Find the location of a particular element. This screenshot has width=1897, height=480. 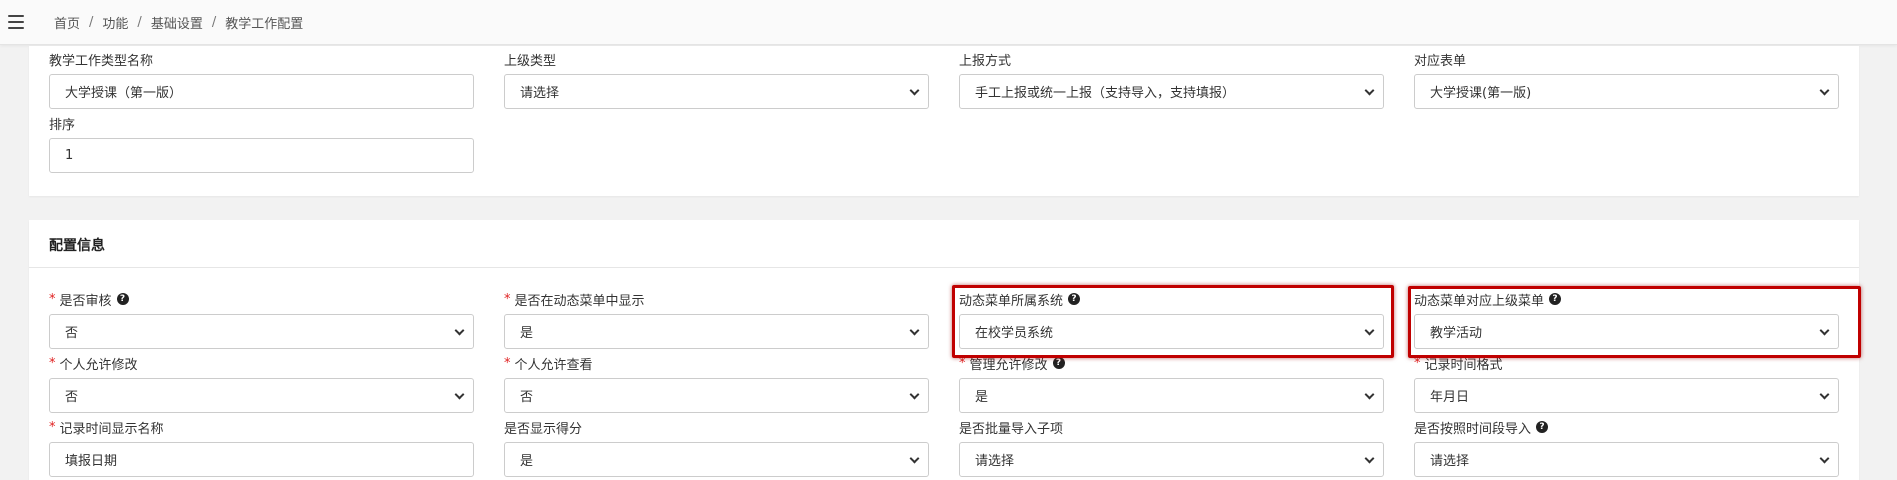

menu-parent-field: 动态菜单对应上级菜单 ? 教学活动 is located at coordinates (1626, 319).